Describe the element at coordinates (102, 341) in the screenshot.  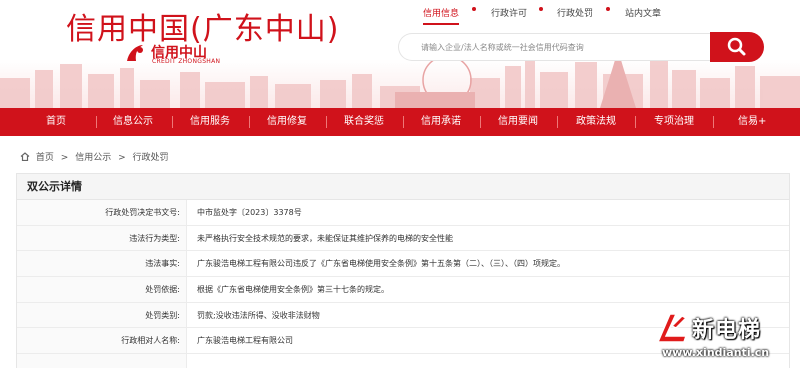
I see `detail-label-counterparty-name: 行政相对人名称:` at that location.